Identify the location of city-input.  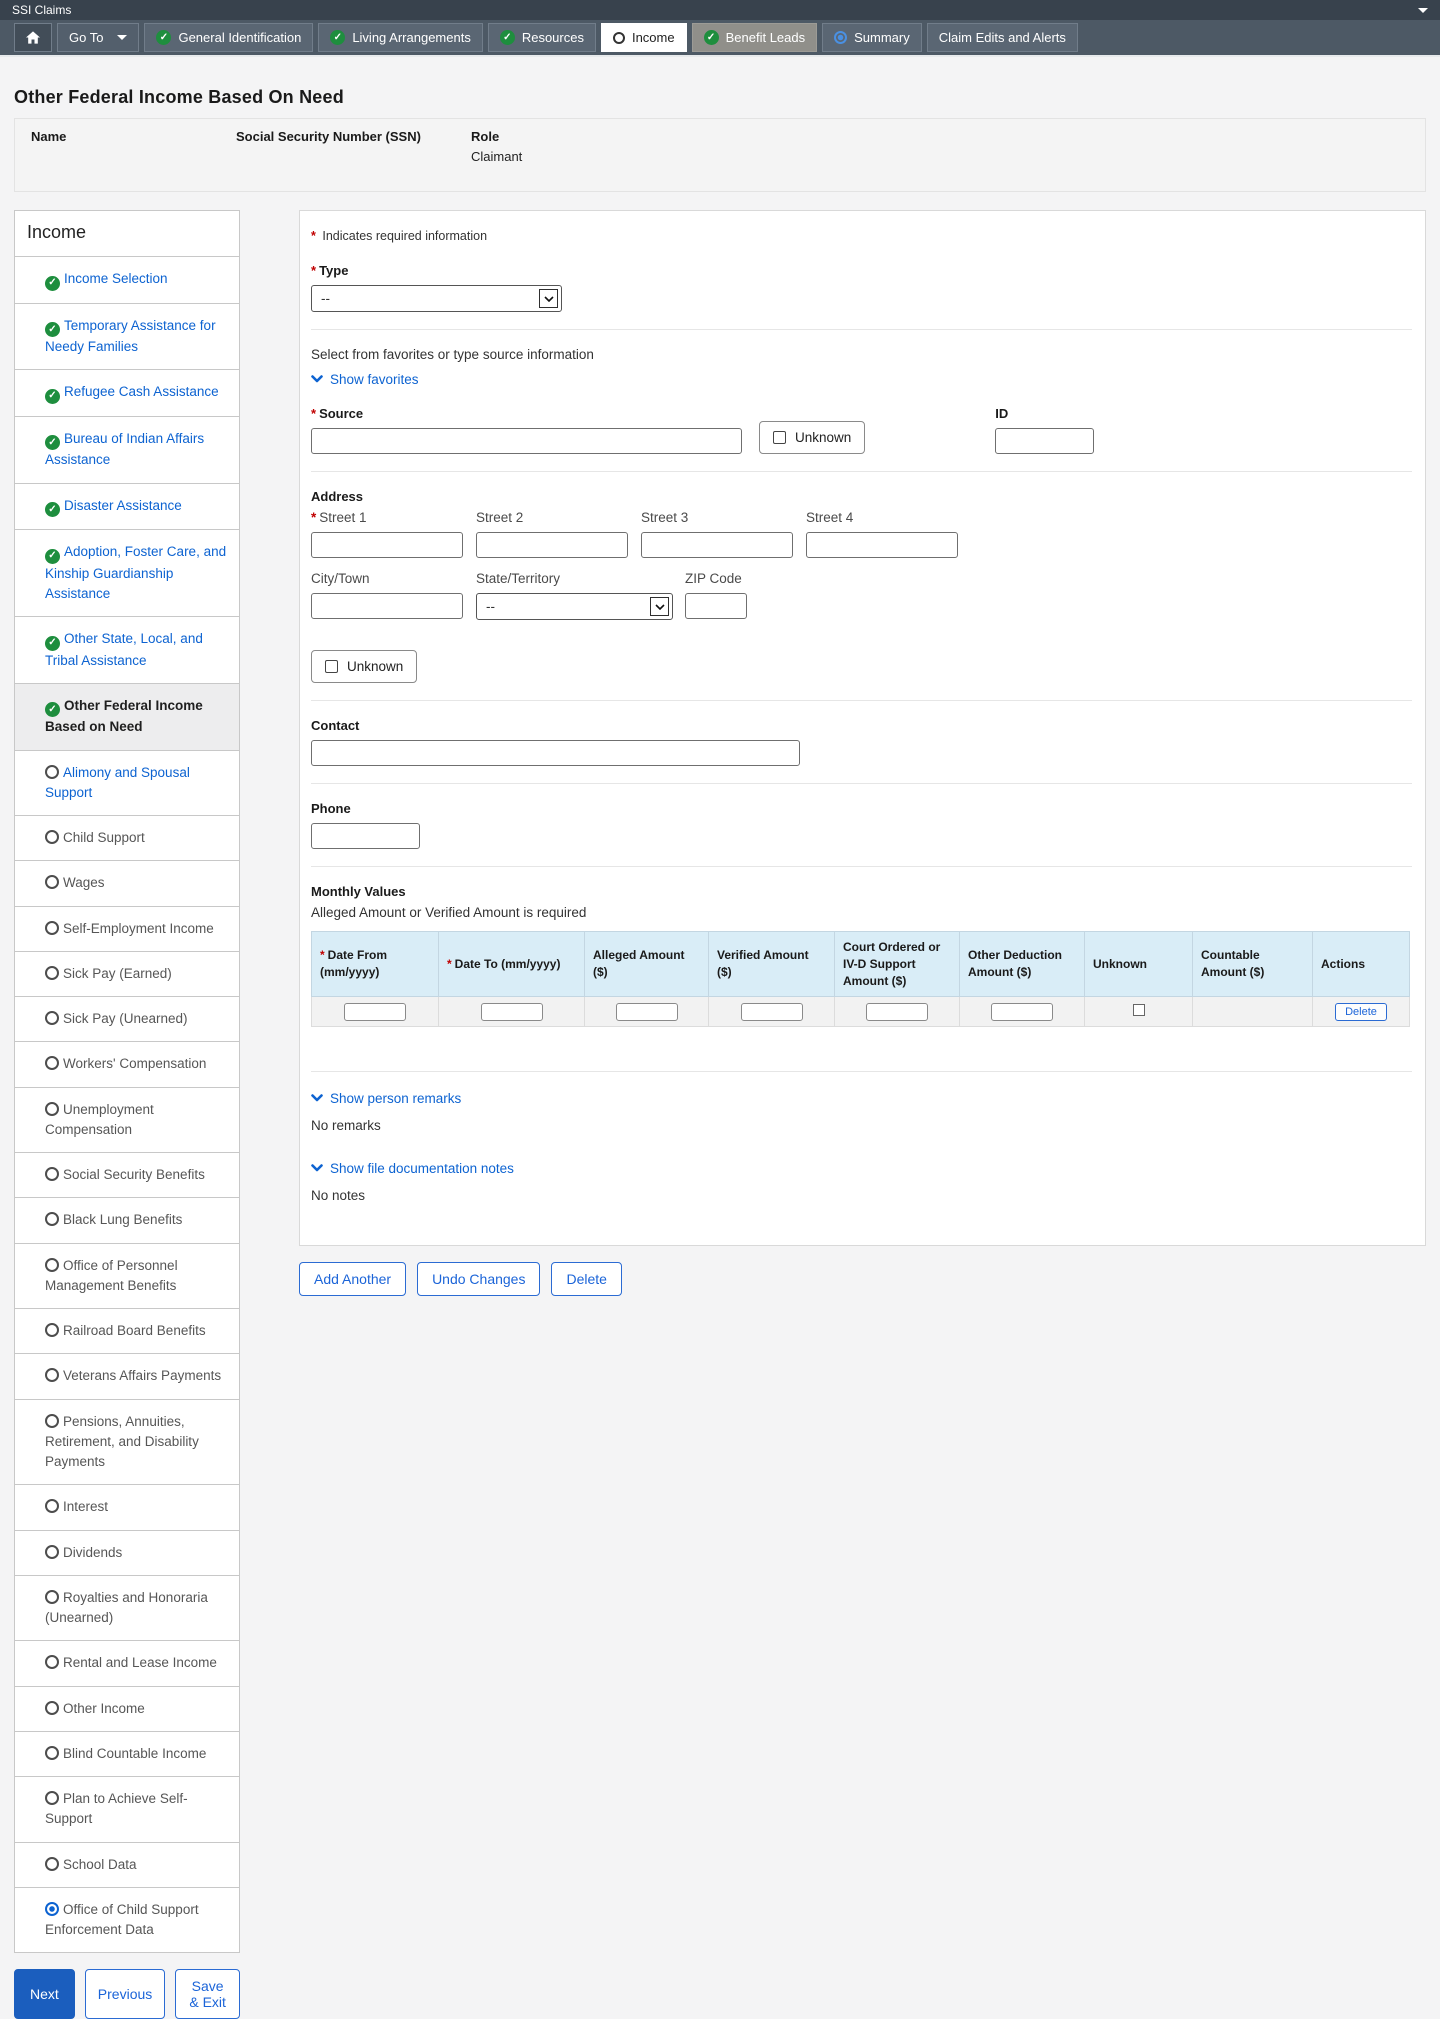
(387, 606).